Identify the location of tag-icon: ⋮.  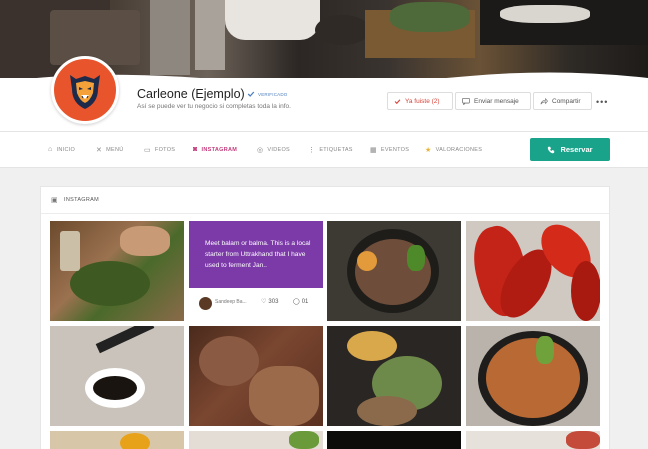
(312, 150).